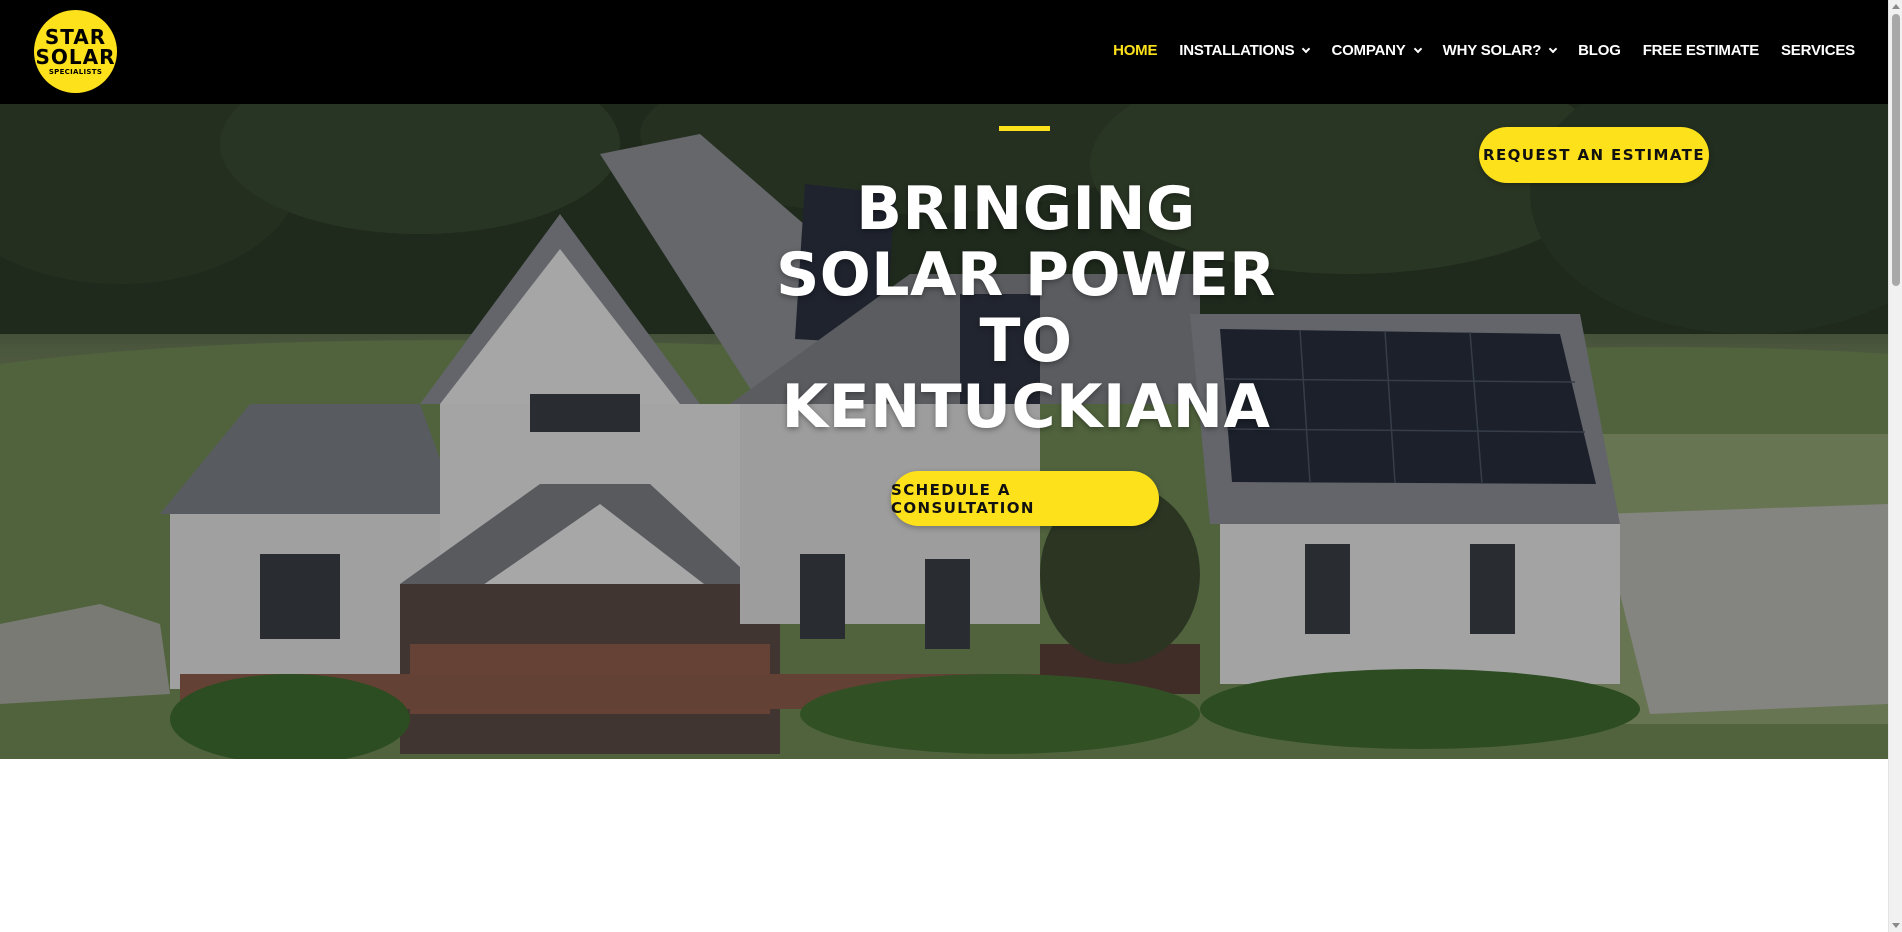 The image size is (1902, 932). I want to click on nav-item-home-label: HOME, so click(1135, 50).